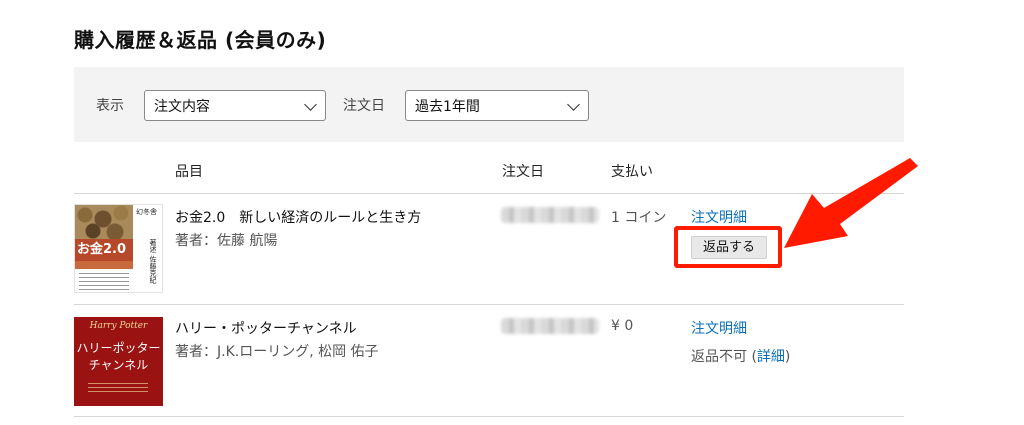 The image size is (1024, 425). I want to click on filter-bar: 表示 注文内容 注文日 過去1年間, so click(489, 104).